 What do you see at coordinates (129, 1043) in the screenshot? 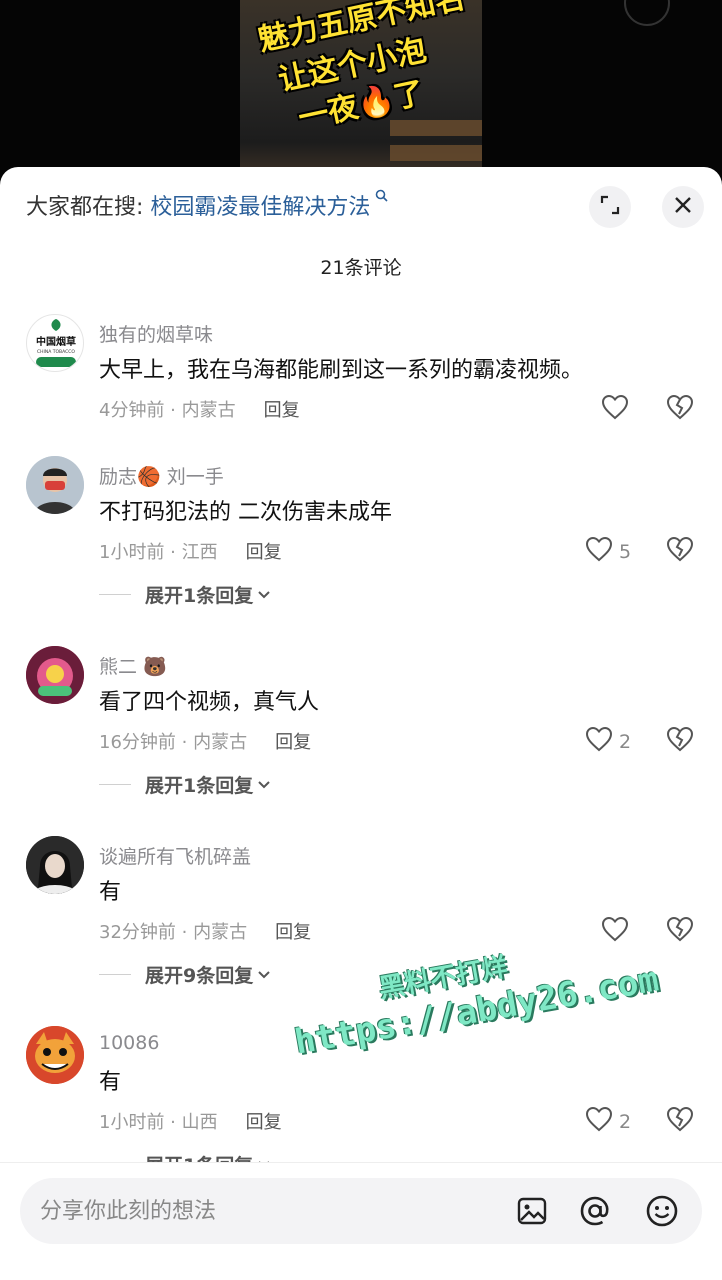
I see `comment-author: 10086` at bounding box center [129, 1043].